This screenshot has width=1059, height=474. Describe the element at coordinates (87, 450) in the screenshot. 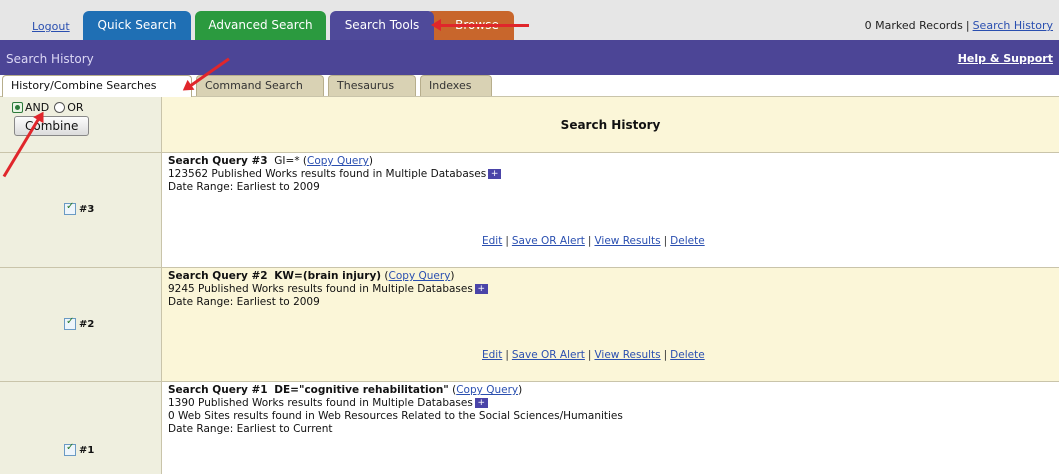

I see `query-number: #1` at that location.